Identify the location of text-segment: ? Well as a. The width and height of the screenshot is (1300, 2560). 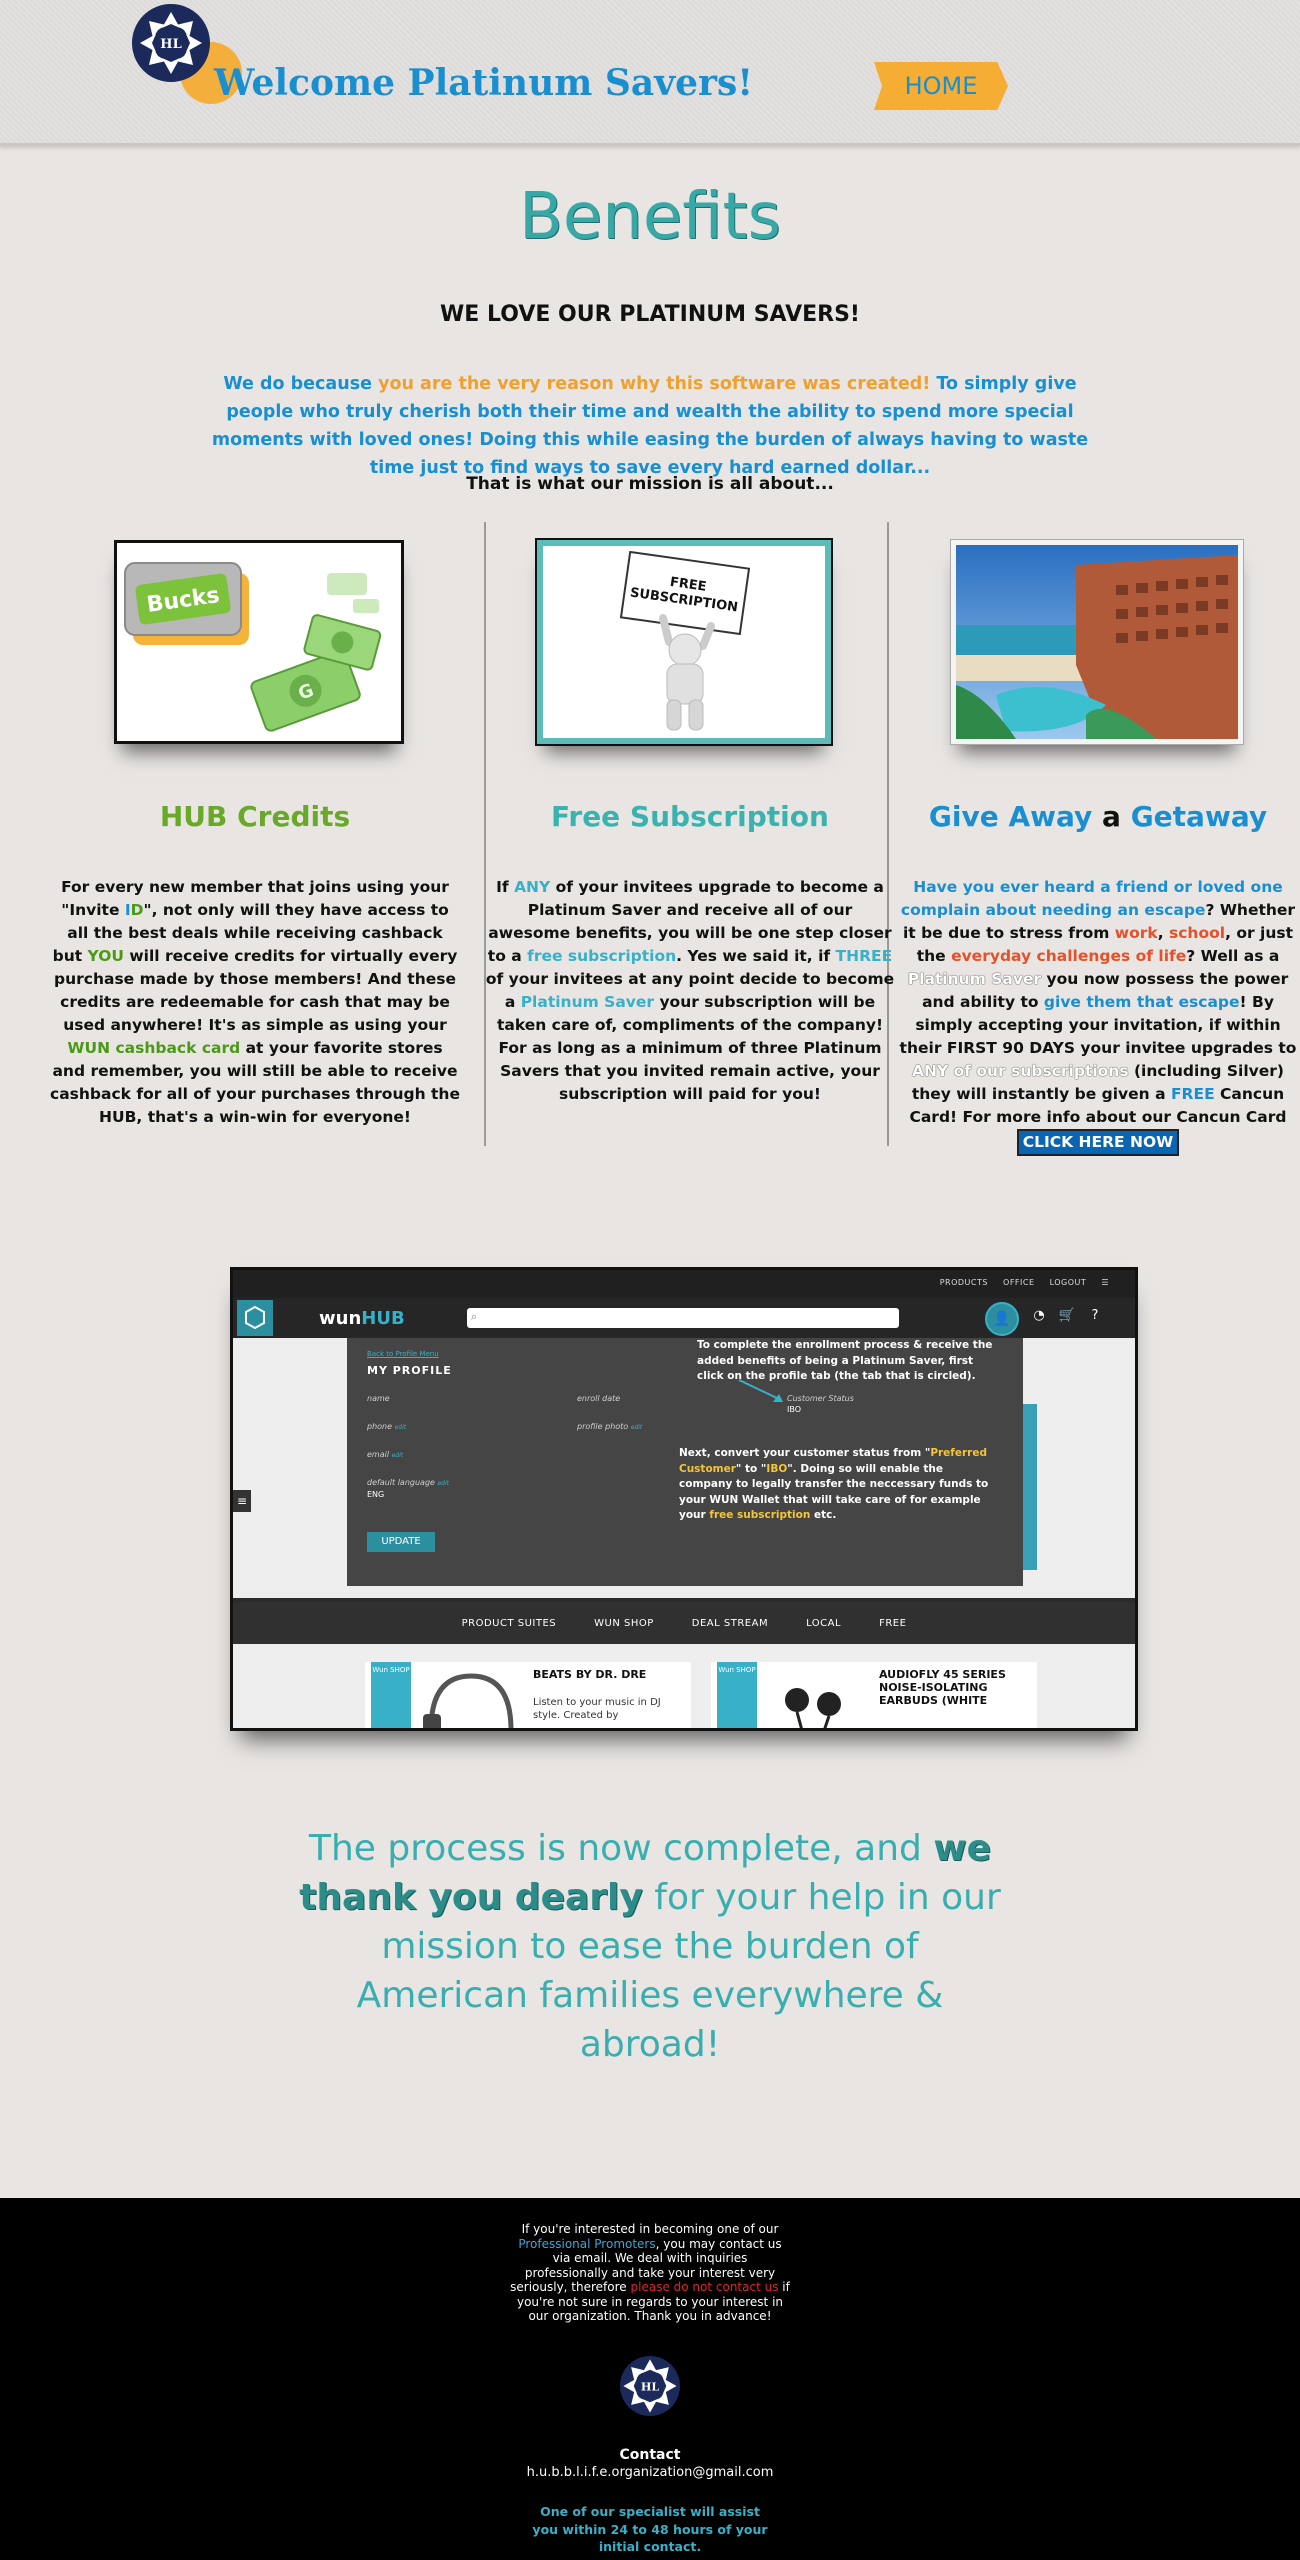
(1233, 956).